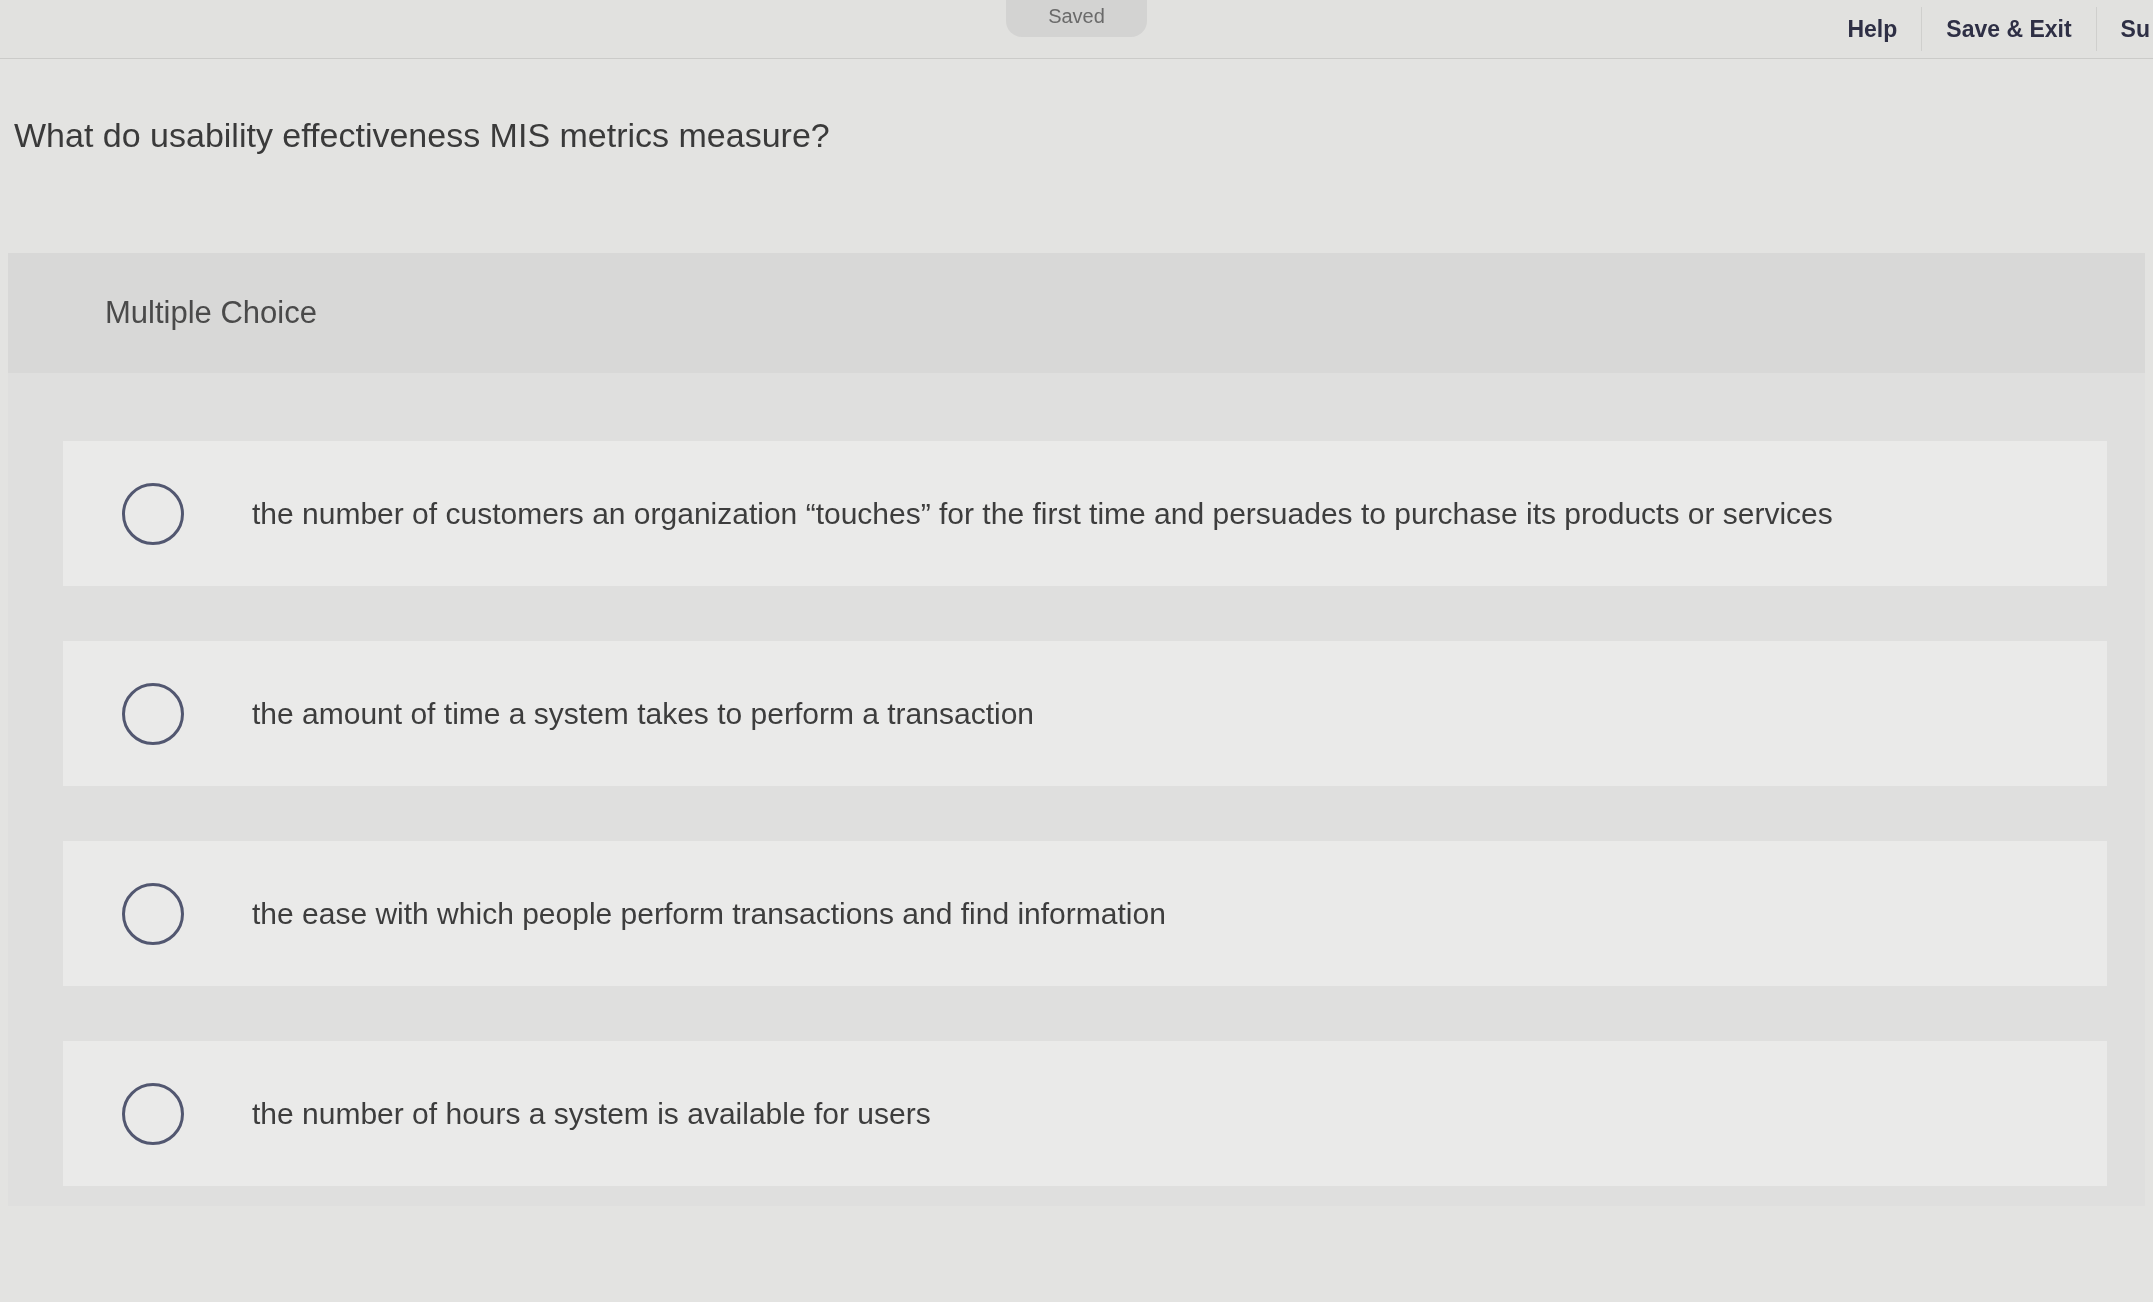 This screenshot has width=2153, height=1302. I want to click on option-text: the number of customers an organization “touches” for the first time and persuades to purchase its products or services, so click(1042, 513).